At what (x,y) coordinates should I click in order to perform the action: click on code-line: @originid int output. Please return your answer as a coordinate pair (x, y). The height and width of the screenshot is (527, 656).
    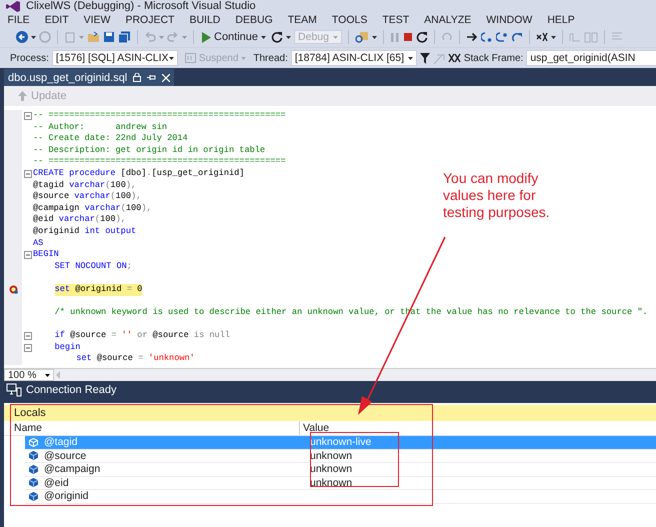
    Looking at the image, I should click on (84, 232).